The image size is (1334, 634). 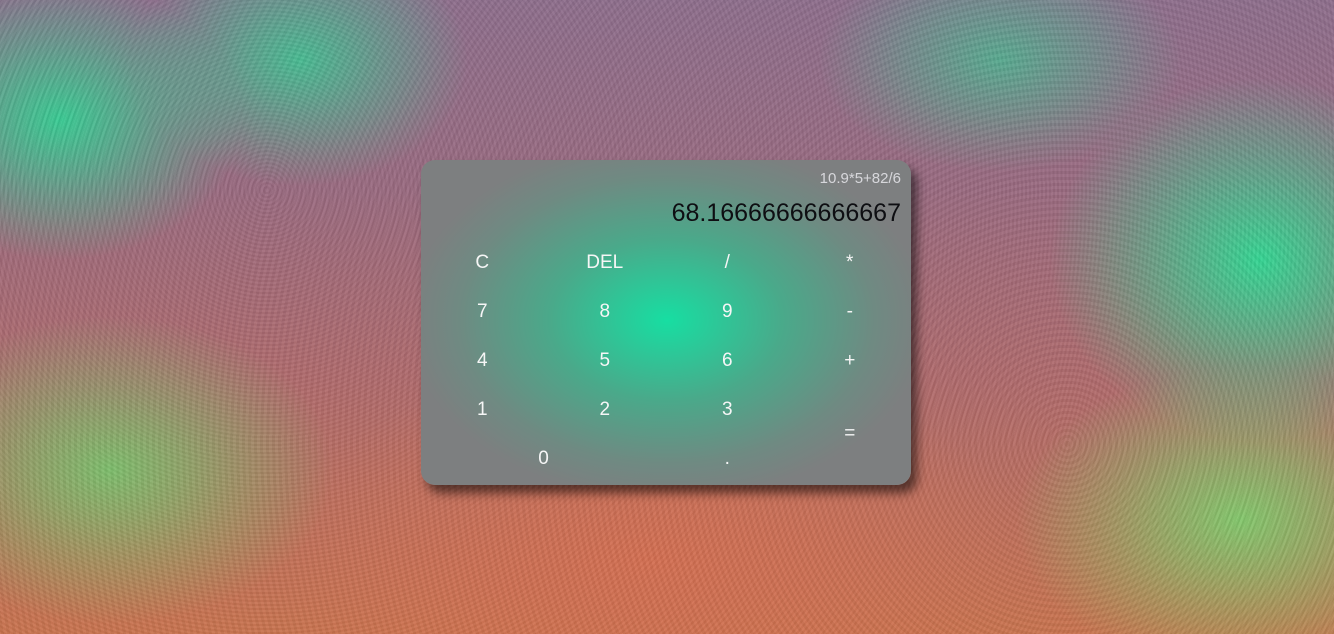 What do you see at coordinates (727, 458) in the screenshot?
I see `decimal-button: .` at bounding box center [727, 458].